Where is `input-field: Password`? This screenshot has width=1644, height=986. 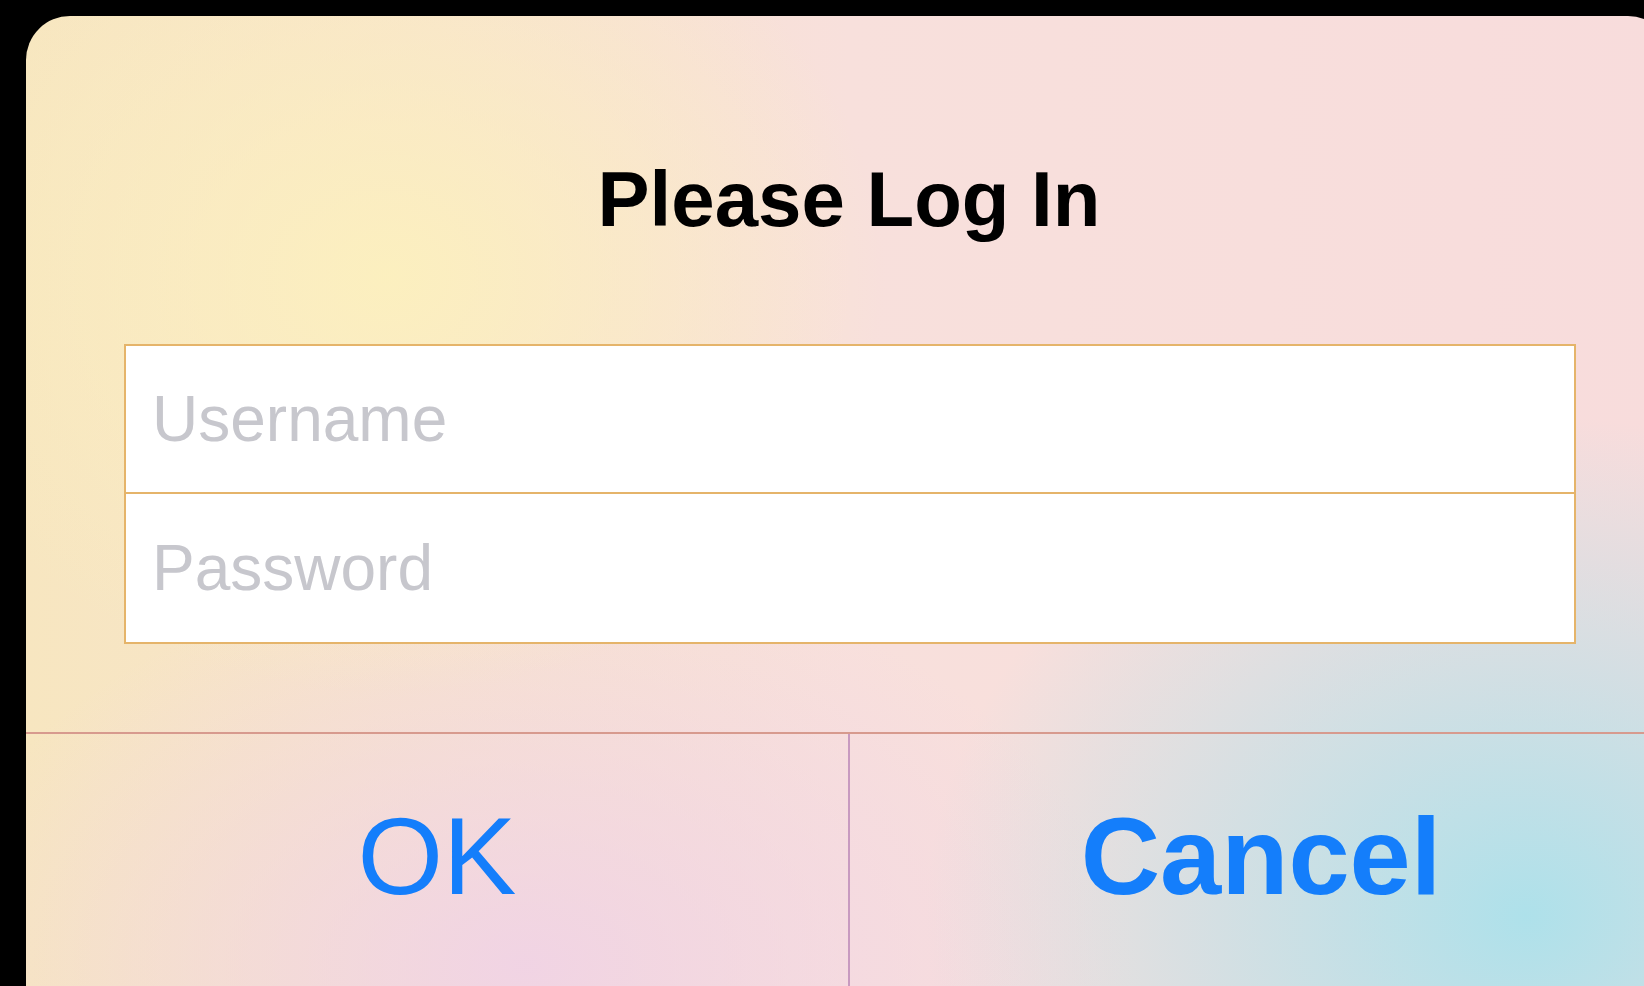 input-field: Password is located at coordinates (850, 569).